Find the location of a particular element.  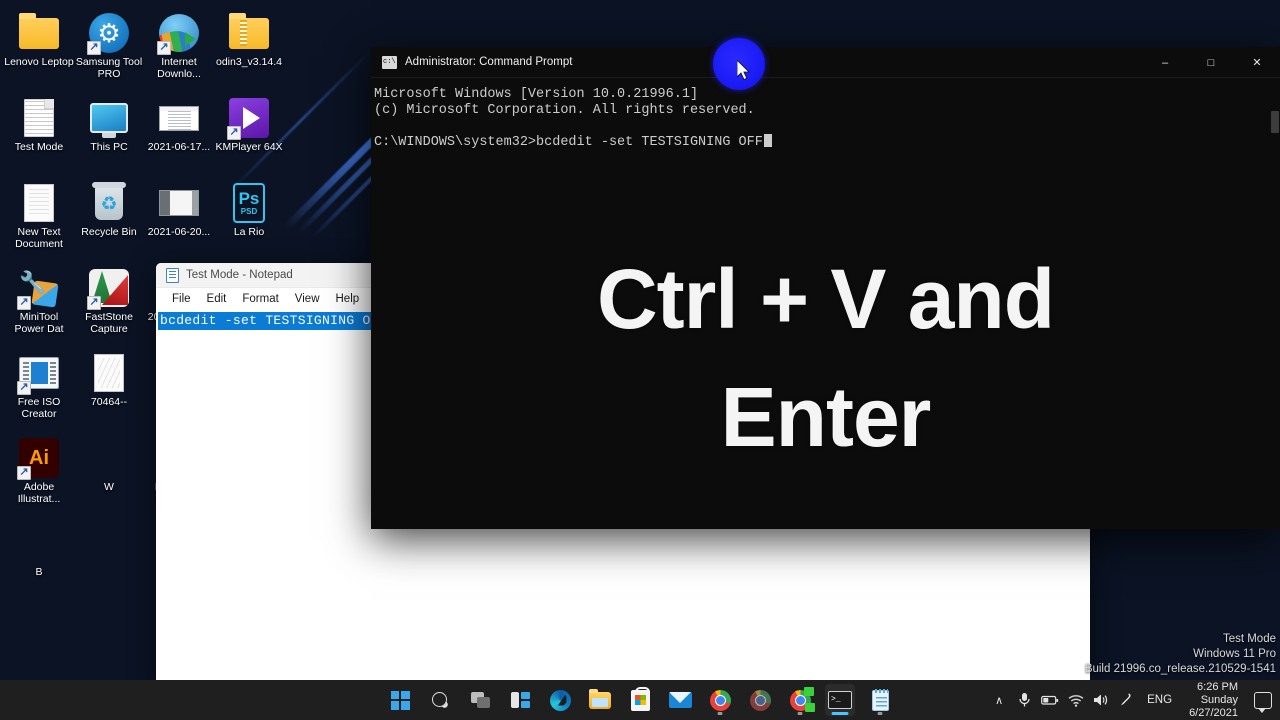

desktop-icon-faststone-capture: FastStone Capture is located at coordinates (109, 303).